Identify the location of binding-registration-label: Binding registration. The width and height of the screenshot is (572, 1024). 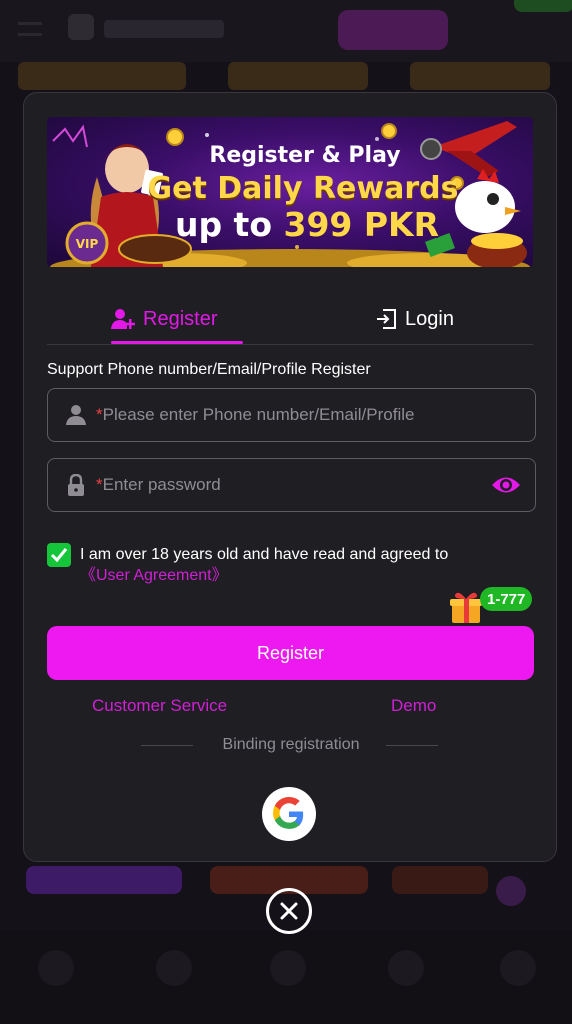
(291, 744).